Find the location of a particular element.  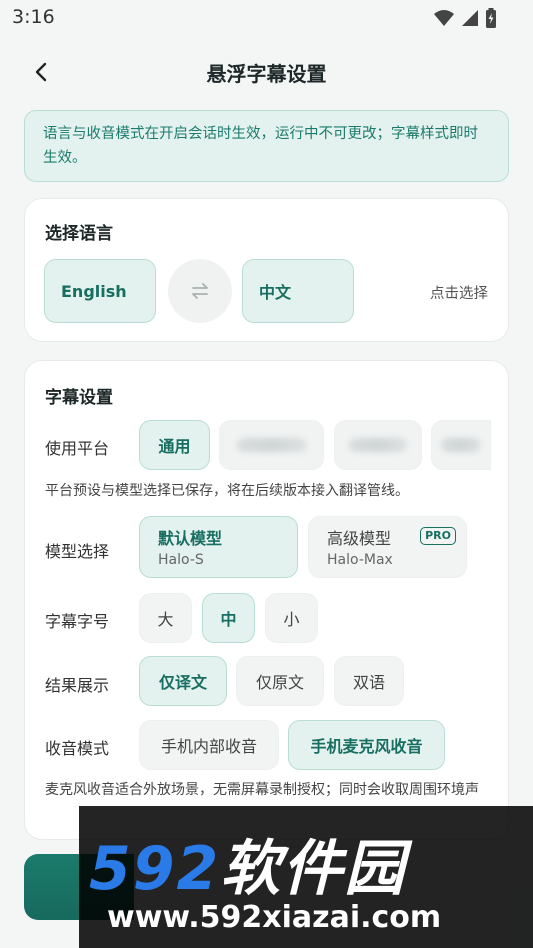

model-code: Halo-S is located at coordinates (181, 560).